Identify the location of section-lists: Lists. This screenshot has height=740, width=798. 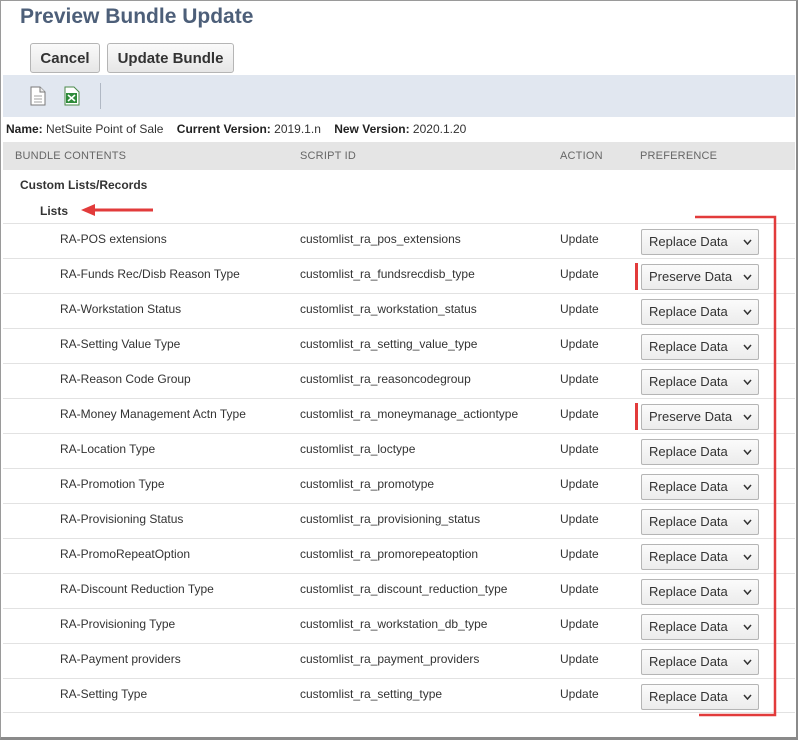
(54, 211).